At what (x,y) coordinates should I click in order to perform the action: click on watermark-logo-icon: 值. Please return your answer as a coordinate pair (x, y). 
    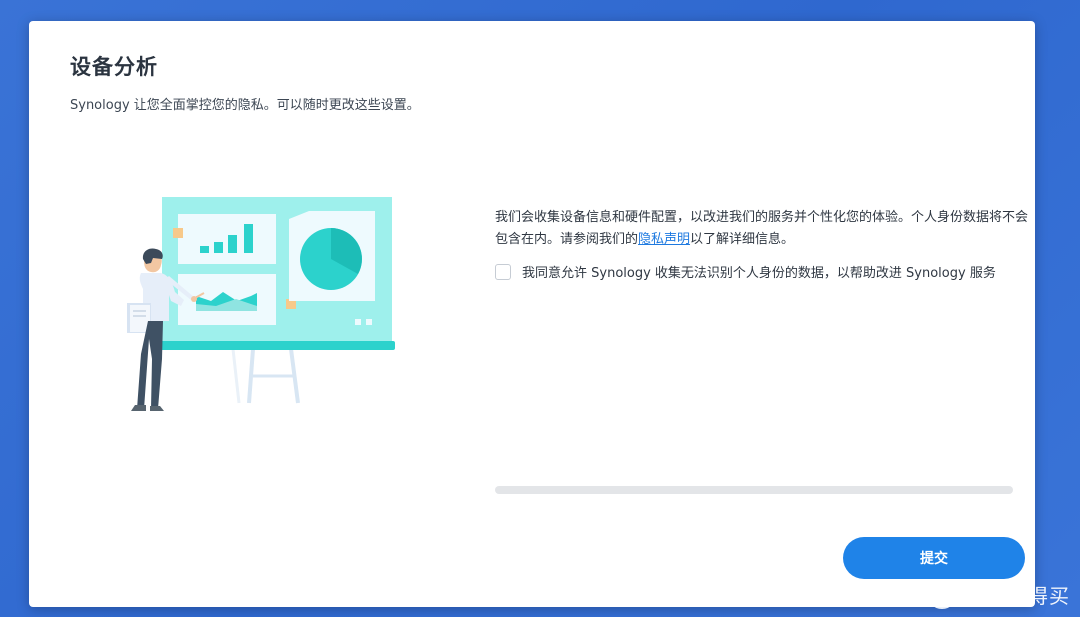
    Looking at the image, I should click on (942, 594).